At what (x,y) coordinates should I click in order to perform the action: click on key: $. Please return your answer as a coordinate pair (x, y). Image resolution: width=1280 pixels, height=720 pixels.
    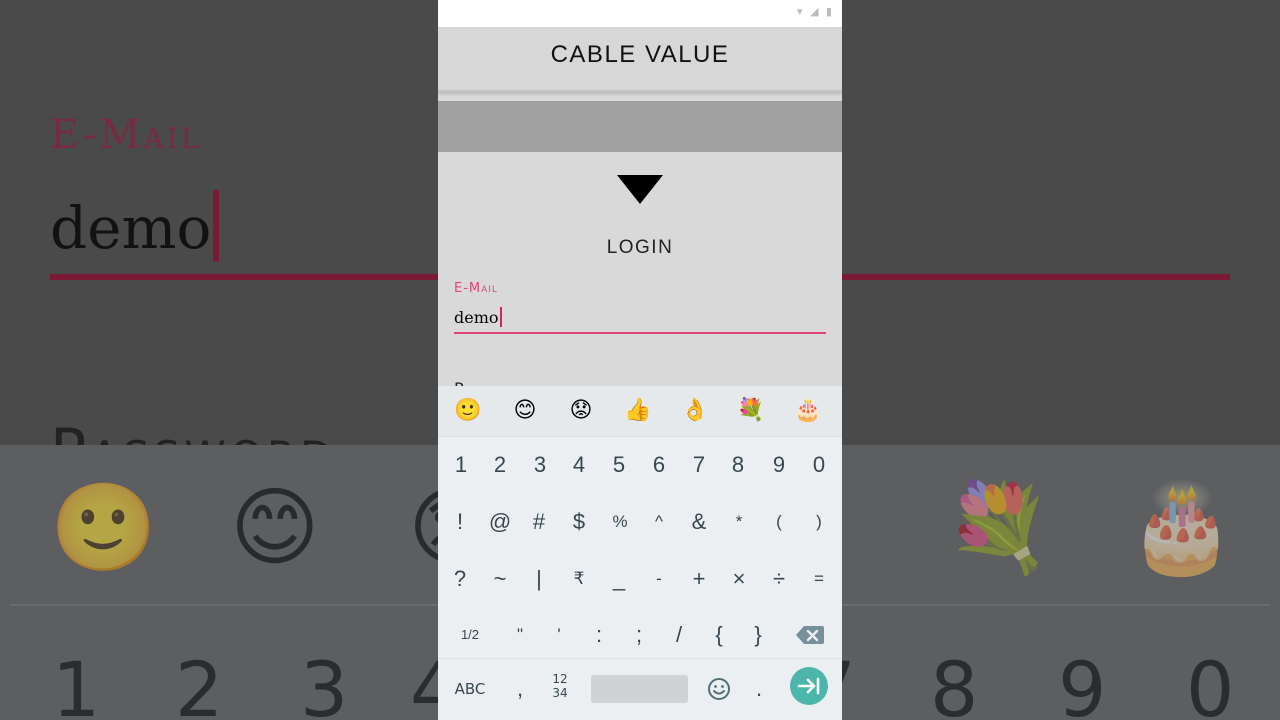
    Looking at the image, I should click on (579, 522).